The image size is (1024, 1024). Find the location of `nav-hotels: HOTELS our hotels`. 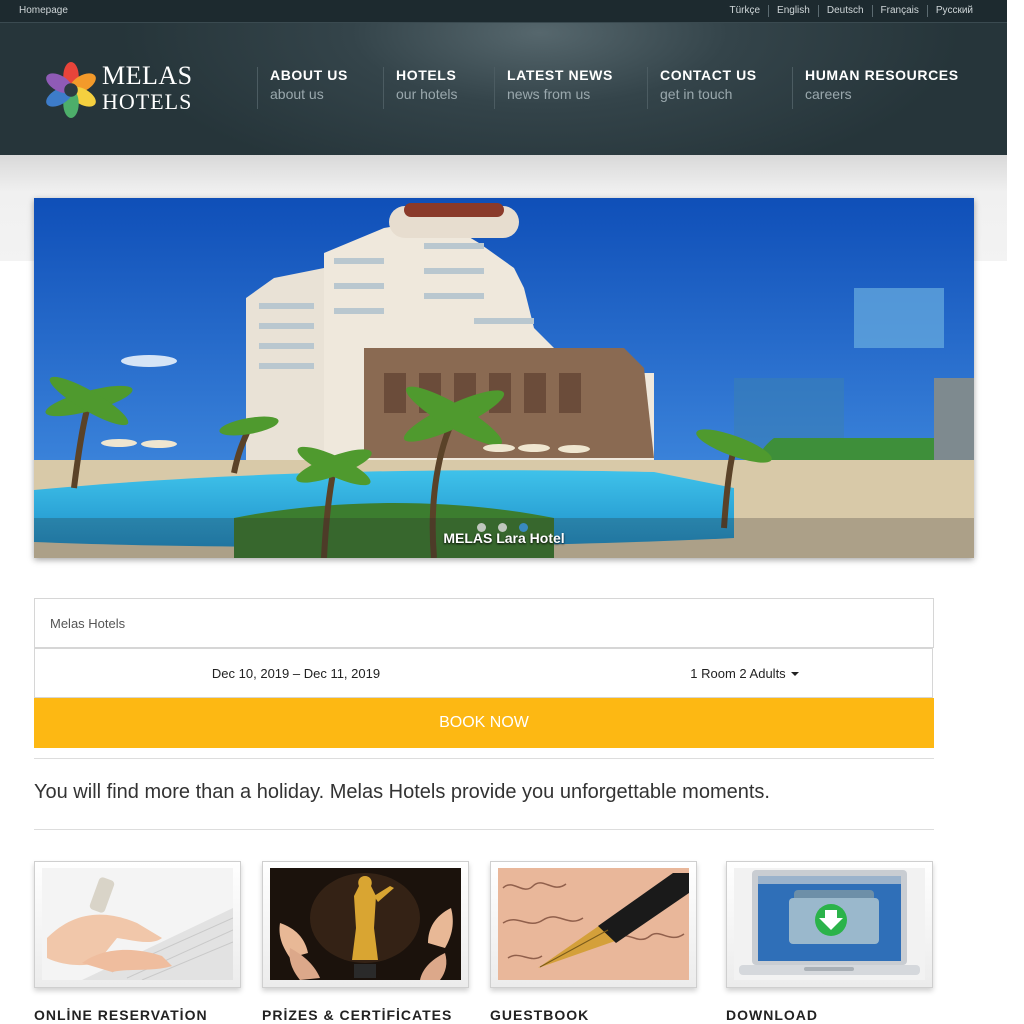

nav-hotels: HOTELS our hotels is located at coordinates (420, 88).